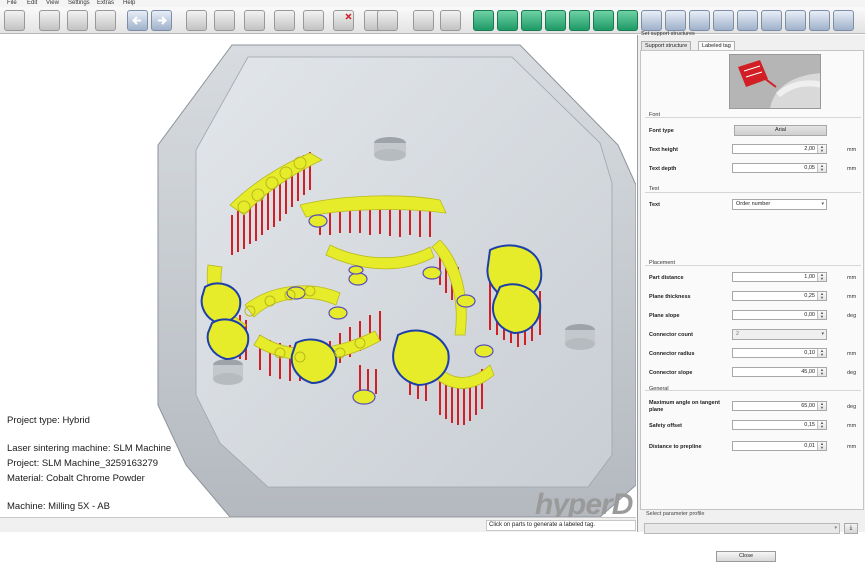 Image resolution: width=865 pixels, height=562 pixels. I want to click on section-placement: Placement, so click(662, 263).